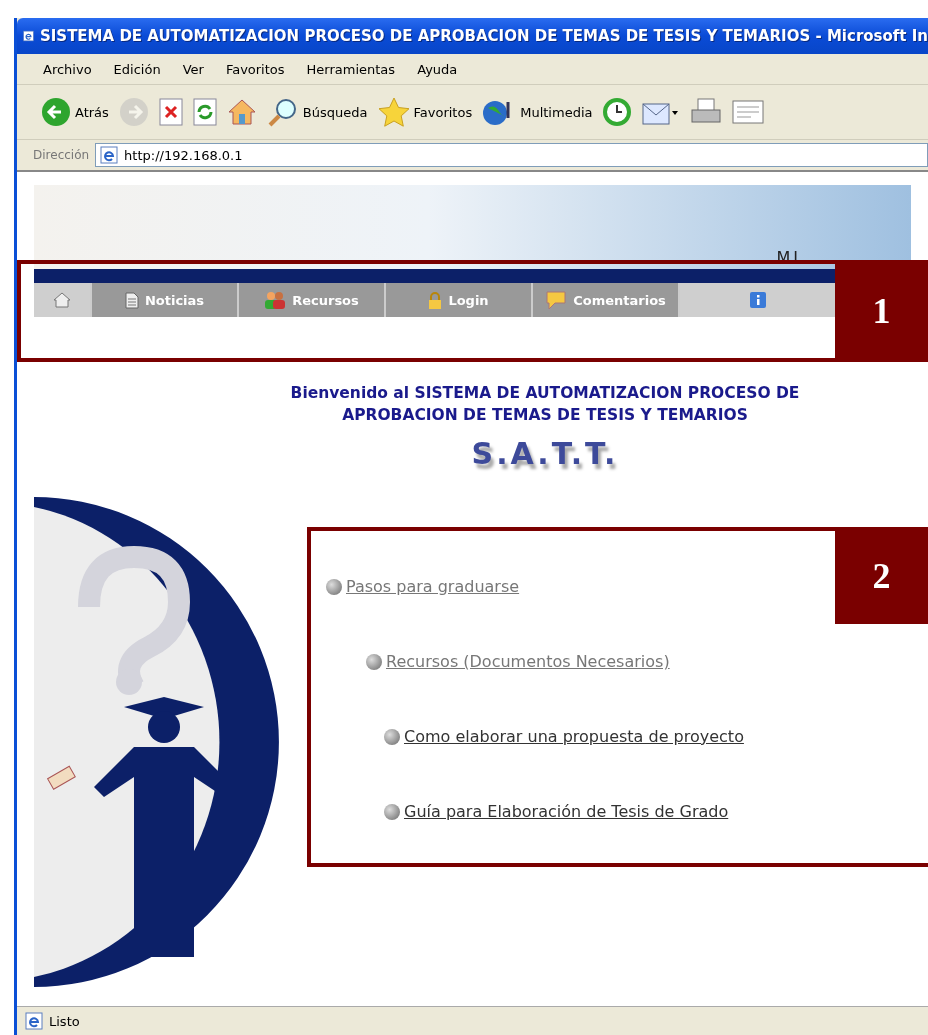 This screenshot has height=1035, width=928. I want to click on search-icon, so click(282, 112).